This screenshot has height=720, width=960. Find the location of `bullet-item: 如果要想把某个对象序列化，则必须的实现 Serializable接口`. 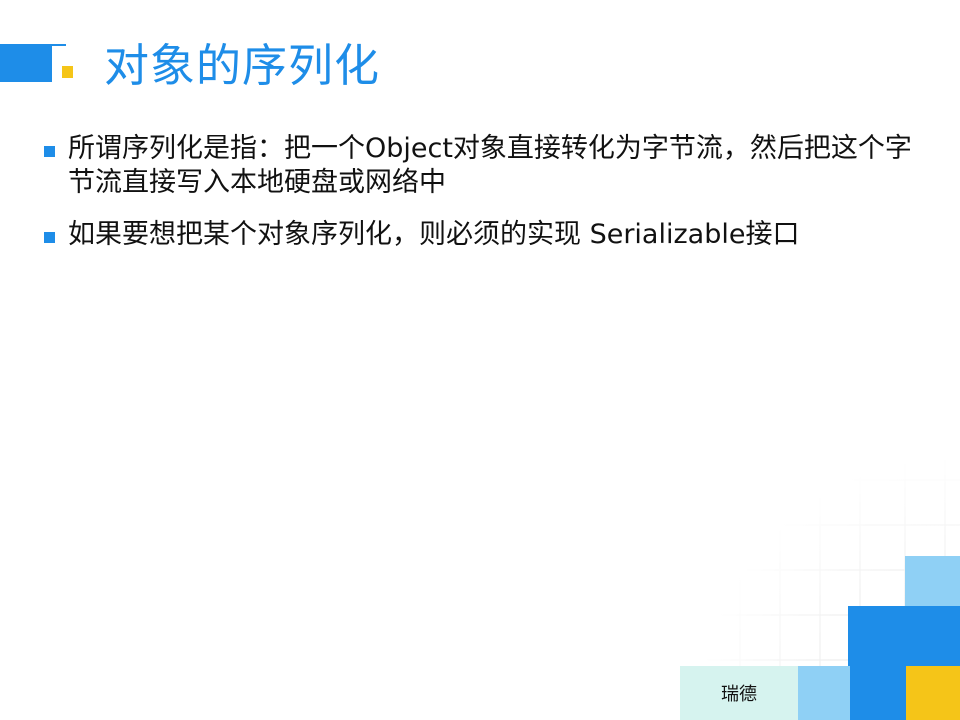

bullet-item: 如果要想把某个对象序列化，则必须的实现 Serializable接口 is located at coordinates (484, 235).